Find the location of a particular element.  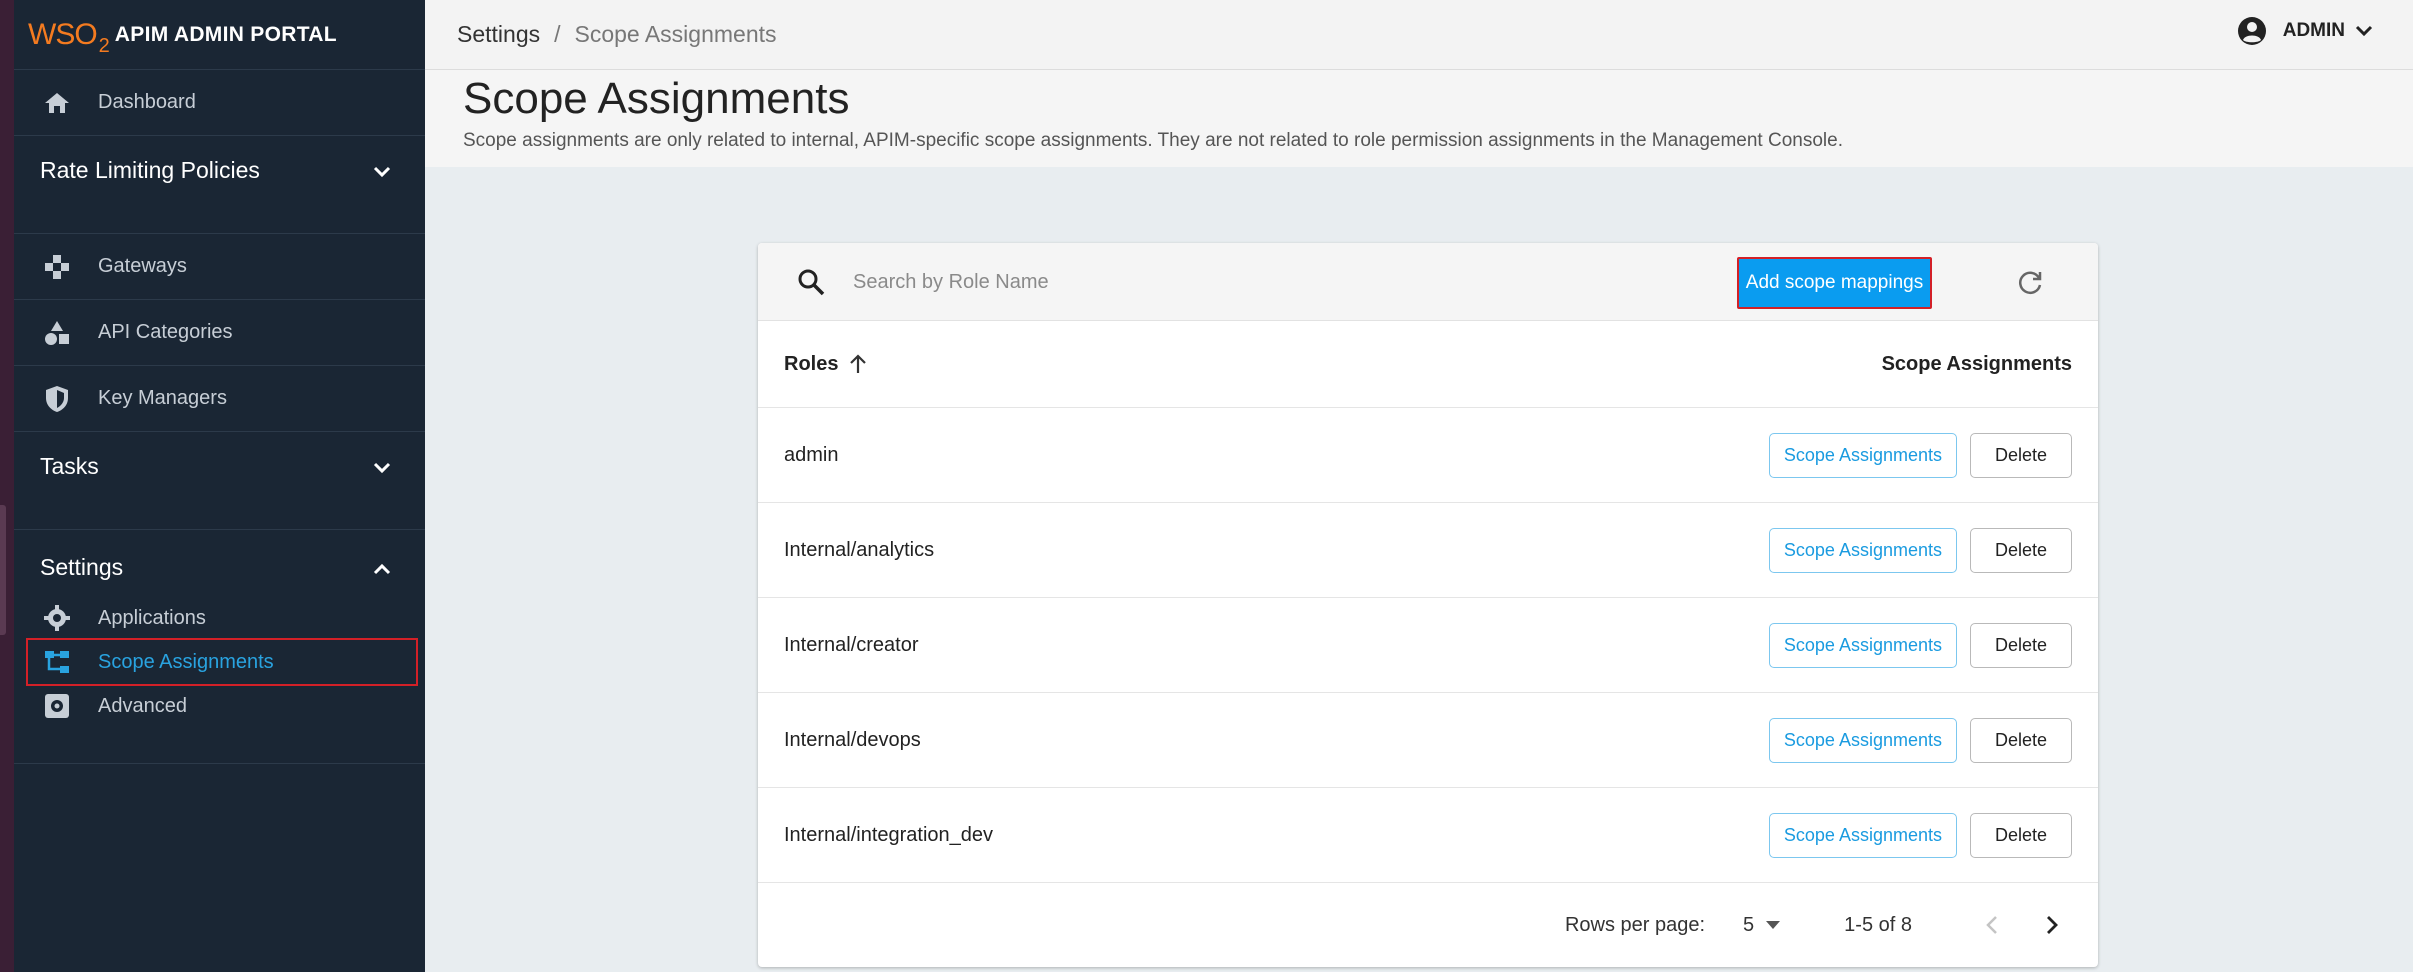

table-row: Internal/devops Scope Assignments Delete is located at coordinates (1428, 740).